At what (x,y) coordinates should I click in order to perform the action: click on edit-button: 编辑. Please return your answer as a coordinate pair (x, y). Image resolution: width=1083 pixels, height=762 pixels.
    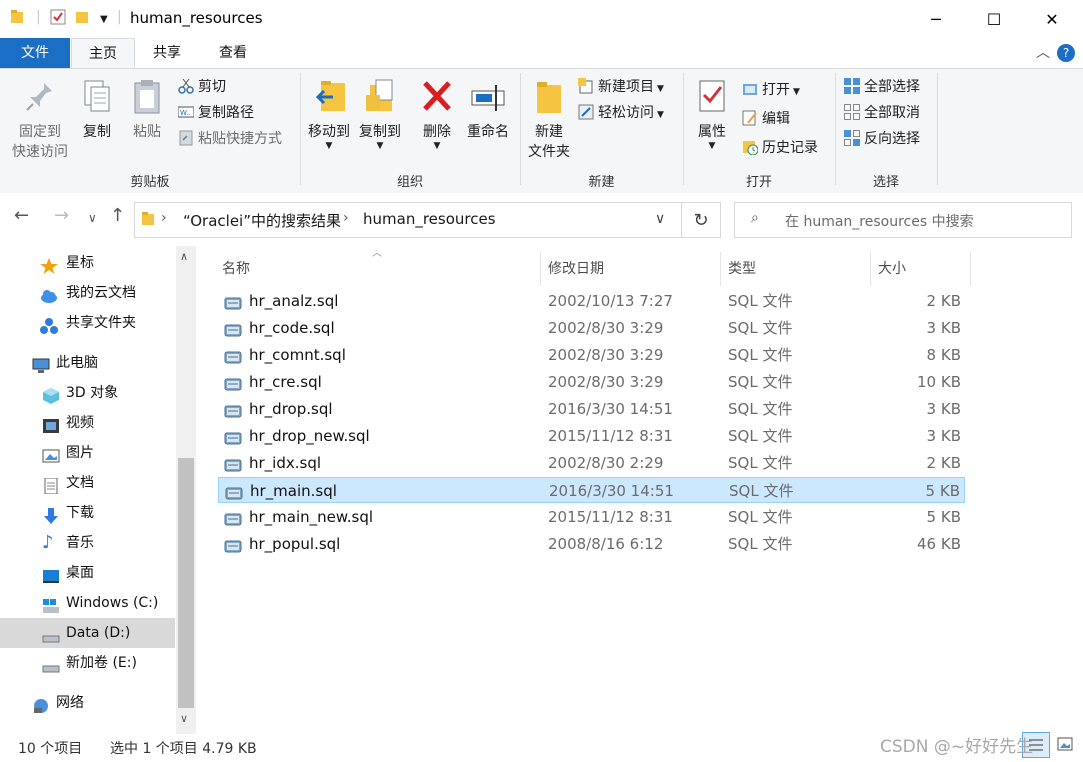
    Looking at the image, I should click on (766, 119).